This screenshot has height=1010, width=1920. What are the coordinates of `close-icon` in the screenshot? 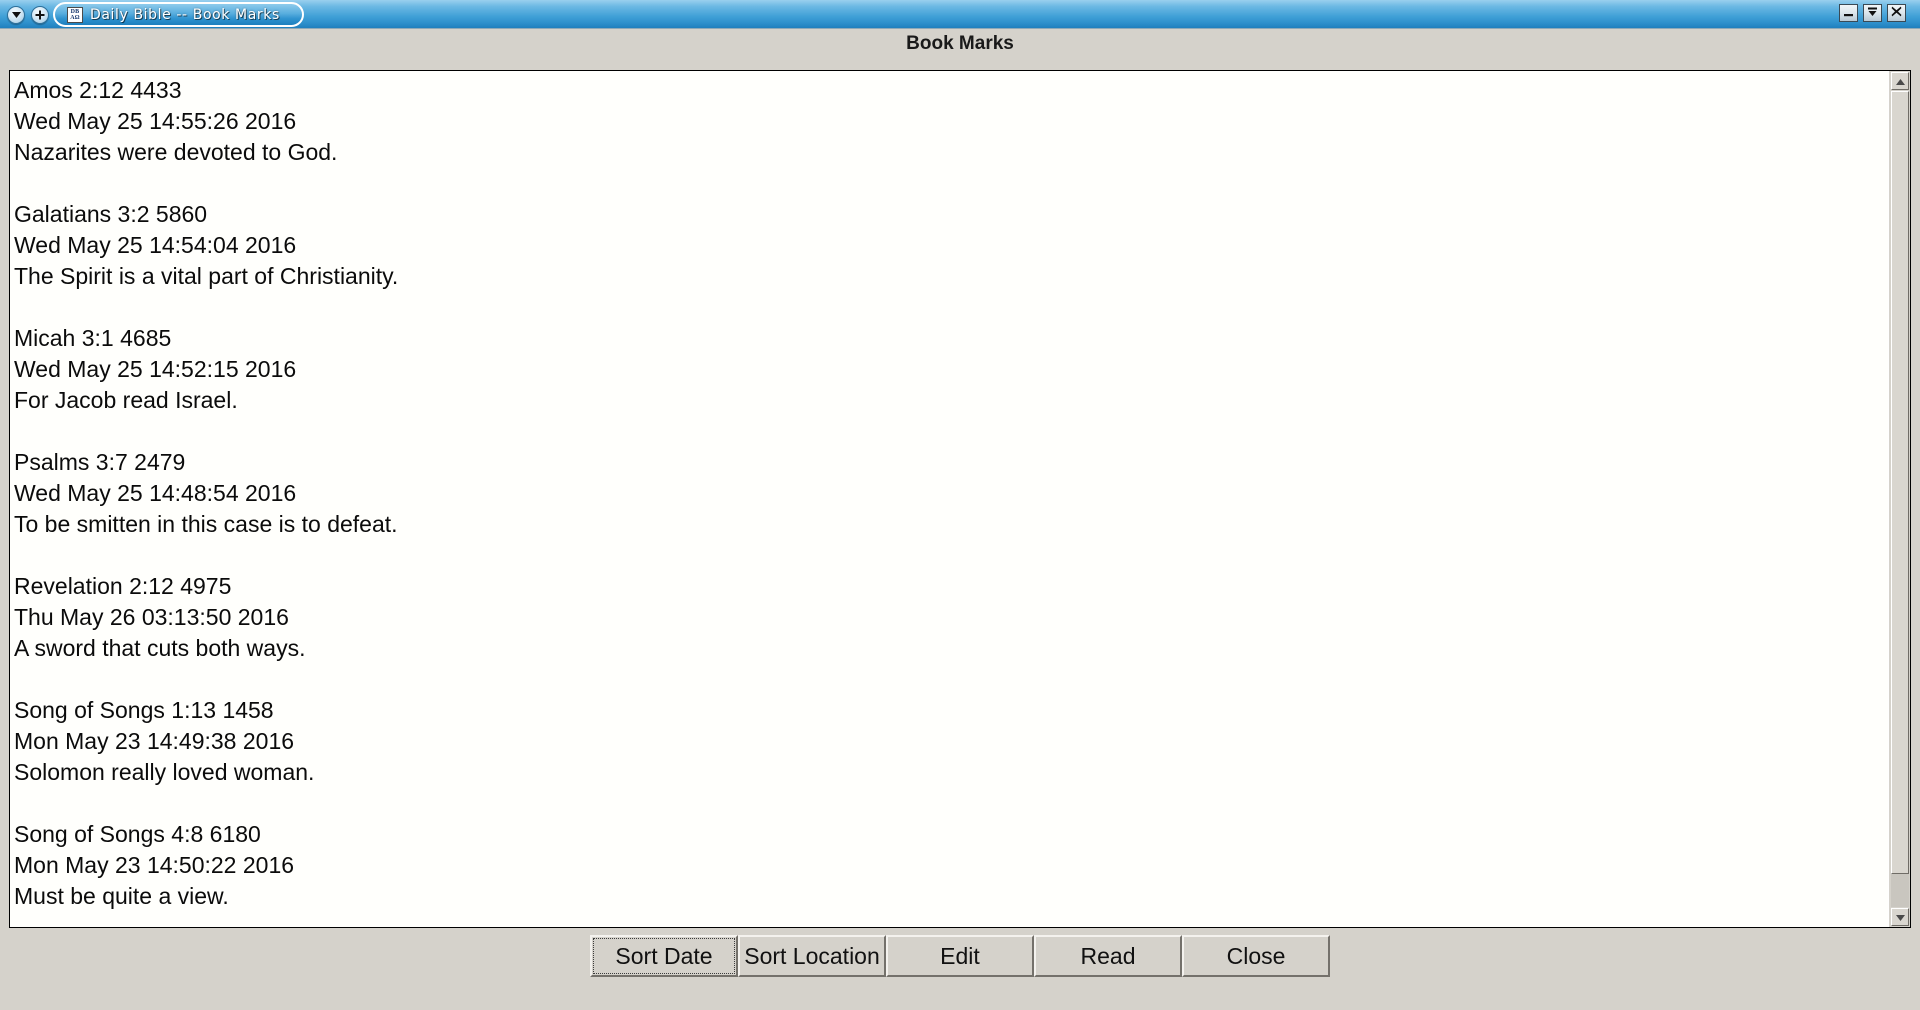 It's located at (1896, 13).